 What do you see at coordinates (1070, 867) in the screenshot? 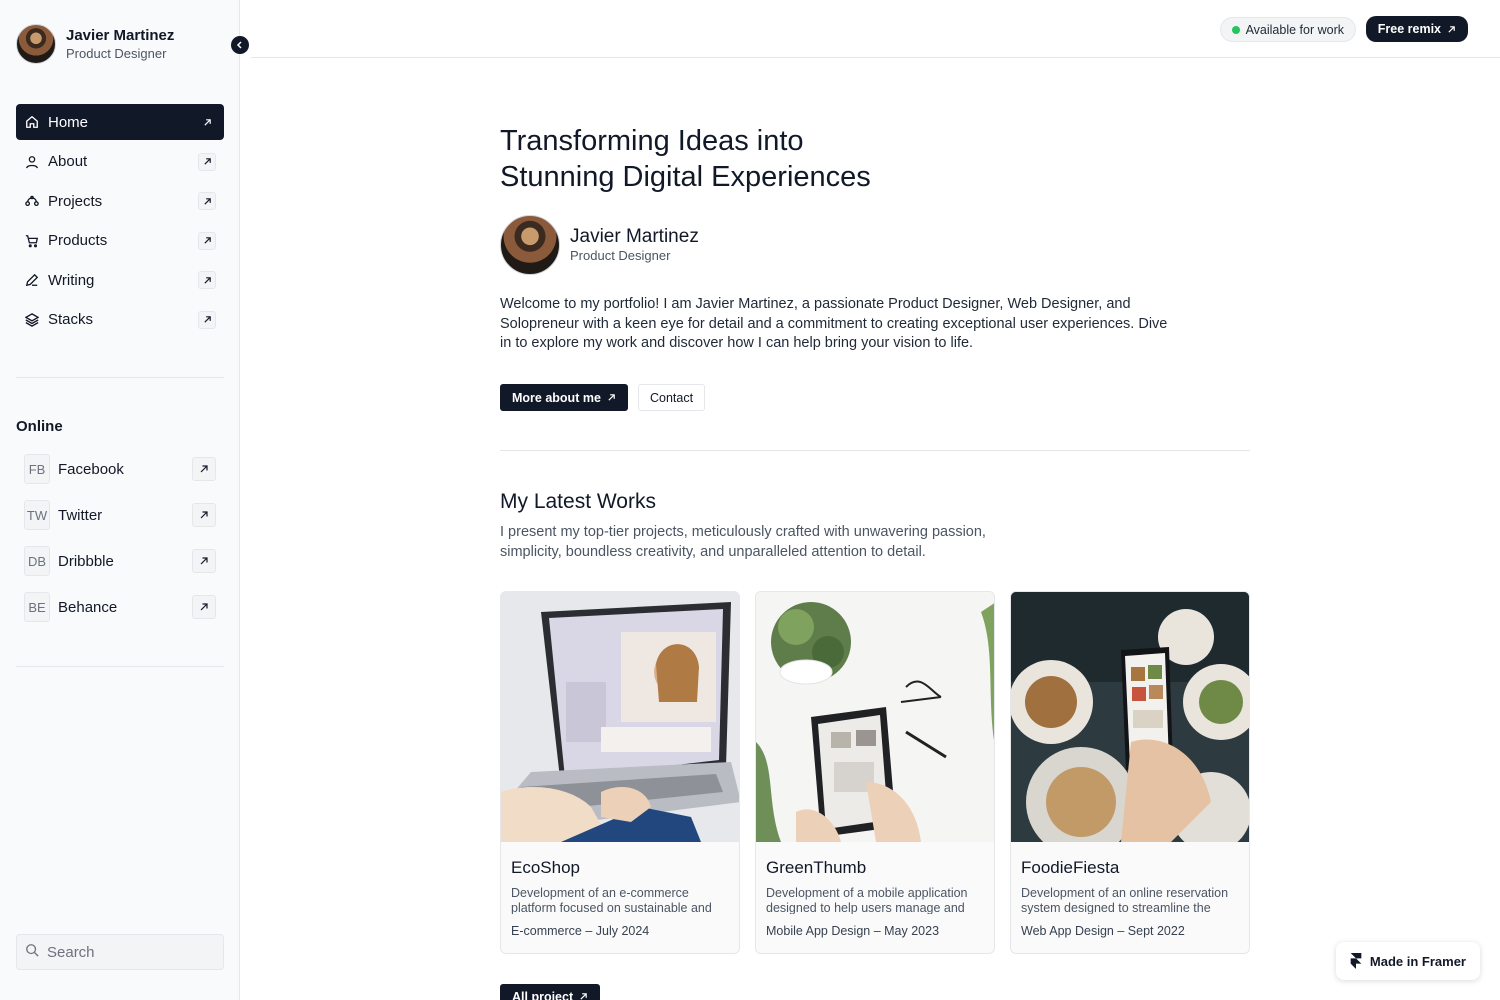
I see `project-title: FoodieFiesta` at bounding box center [1070, 867].